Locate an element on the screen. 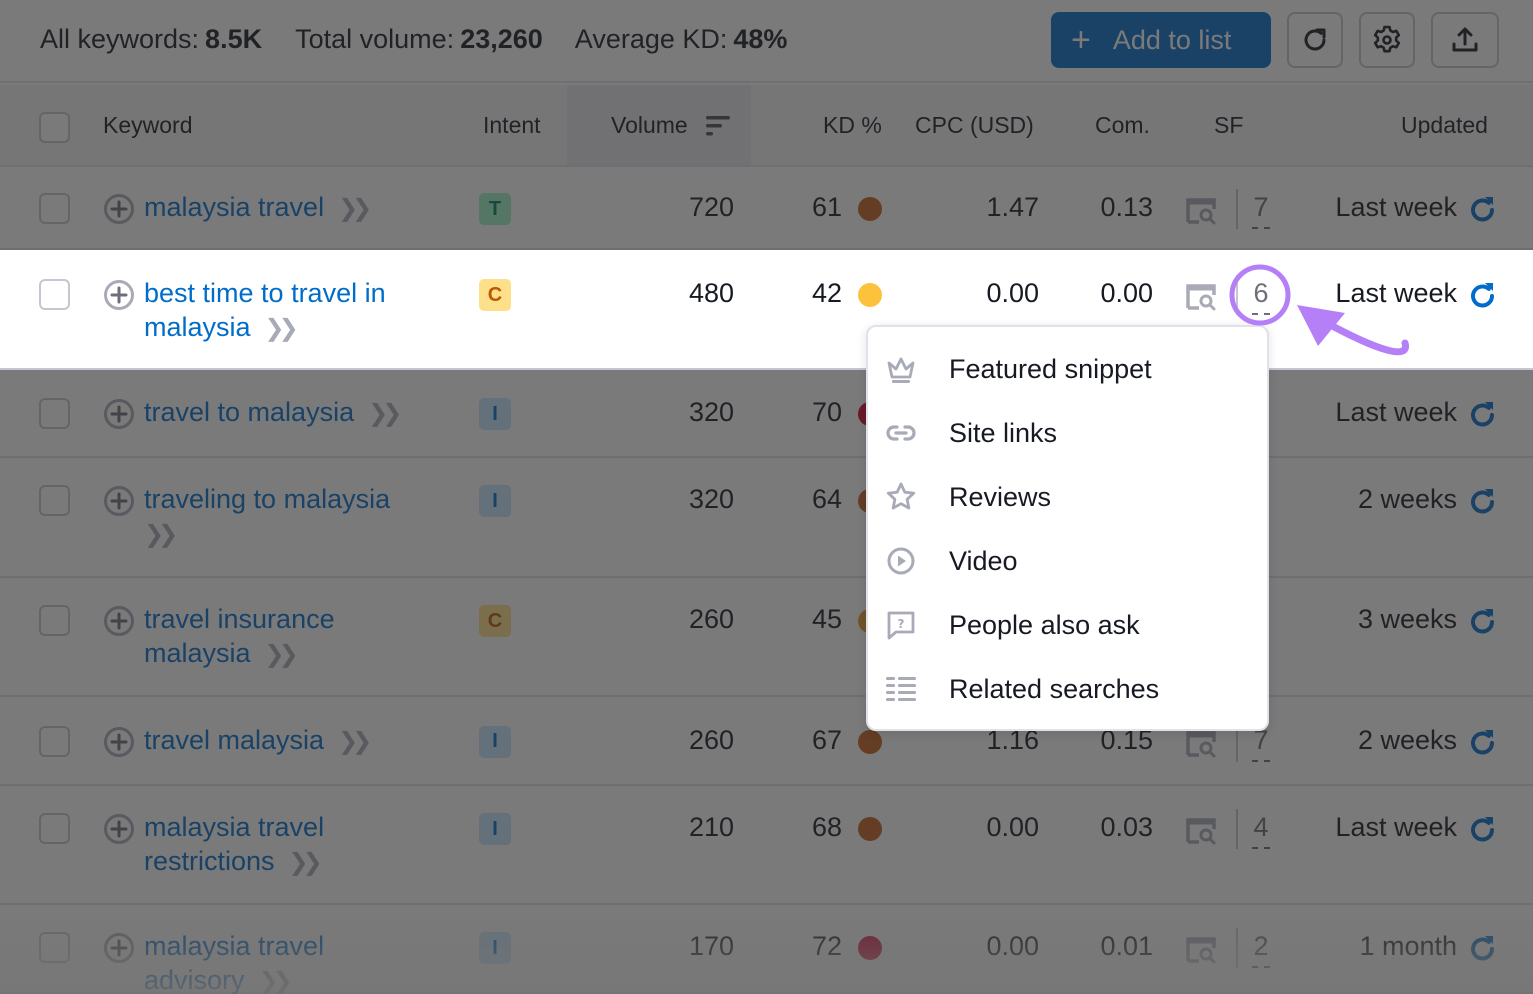 The height and width of the screenshot is (994, 1533). intent-badge: C is located at coordinates (495, 295).